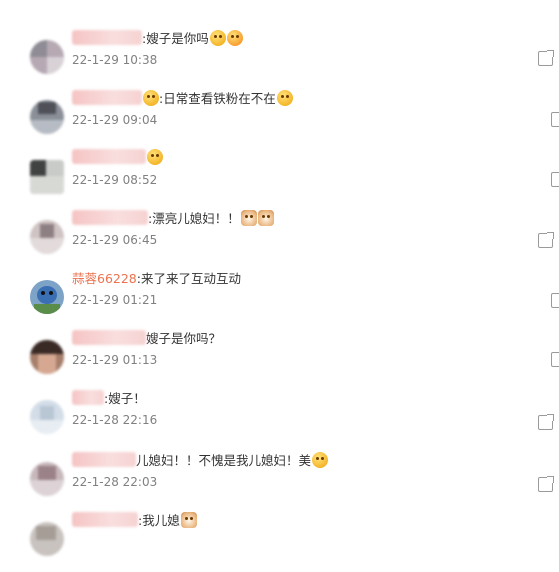  What do you see at coordinates (279, 359) in the screenshot?
I see `comment-item: 嫂子是你吗？ 22-1-29 01:13` at bounding box center [279, 359].